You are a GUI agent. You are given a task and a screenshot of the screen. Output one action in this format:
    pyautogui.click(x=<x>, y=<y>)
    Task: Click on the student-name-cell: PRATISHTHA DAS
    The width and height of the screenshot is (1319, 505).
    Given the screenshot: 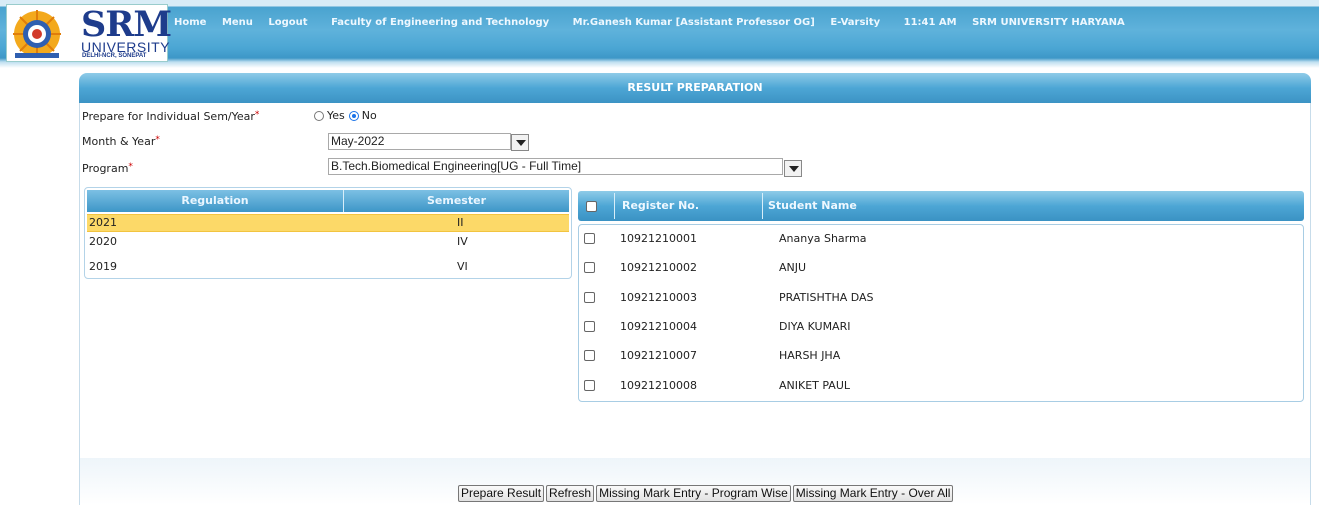 What is the action you would take?
    pyautogui.click(x=826, y=297)
    